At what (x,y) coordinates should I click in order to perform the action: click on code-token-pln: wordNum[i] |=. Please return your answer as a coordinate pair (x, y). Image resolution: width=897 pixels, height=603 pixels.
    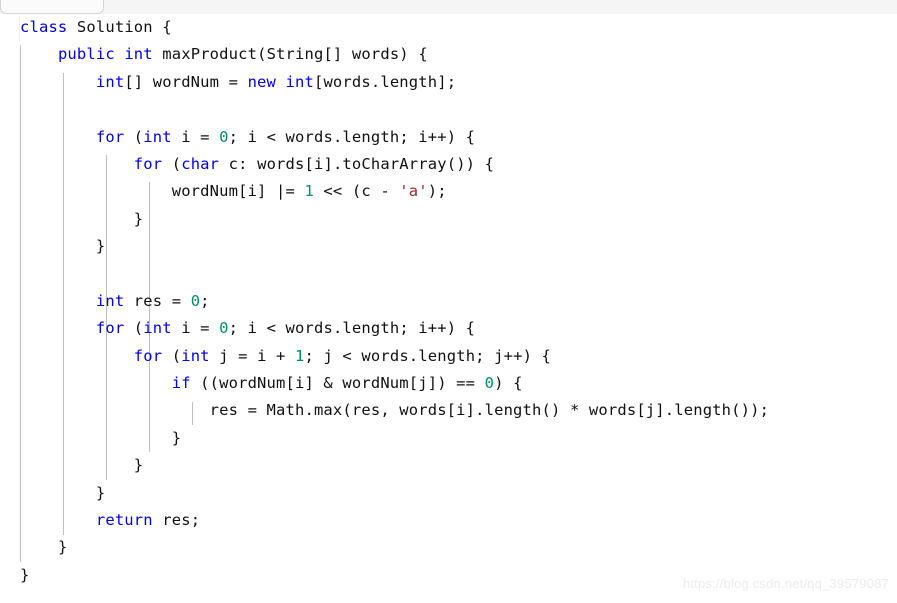
    Looking at the image, I should click on (238, 191).